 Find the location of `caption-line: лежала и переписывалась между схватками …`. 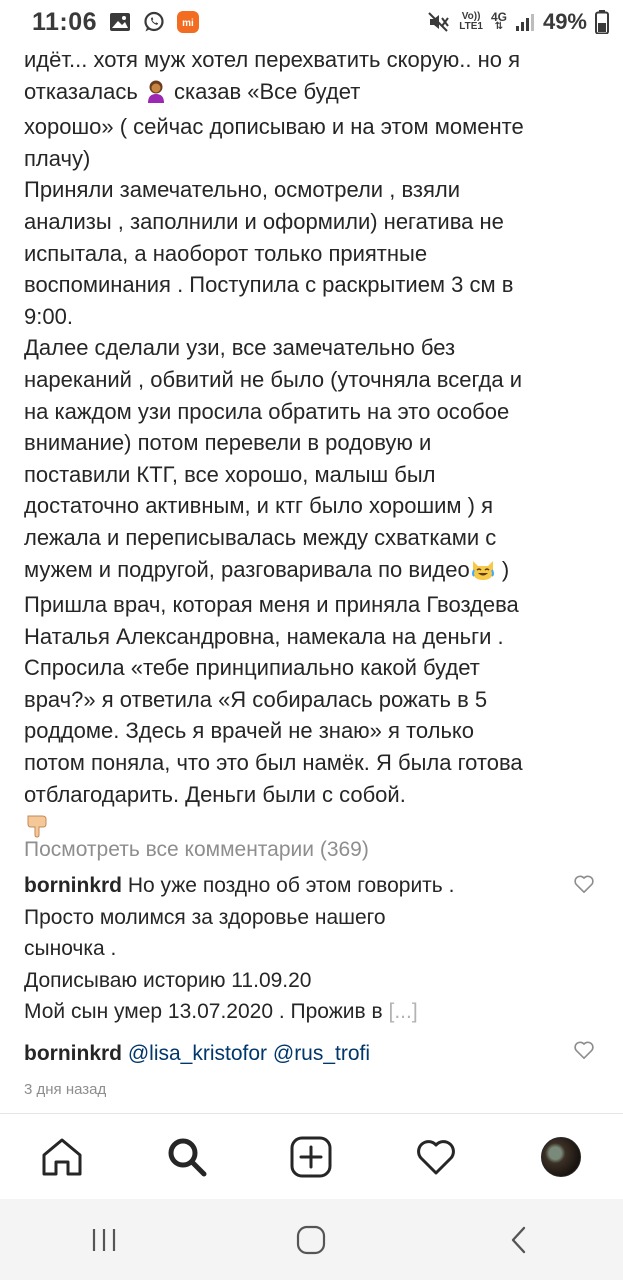

caption-line: лежала и переписывалась между схватками … is located at coordinates (260, 537).